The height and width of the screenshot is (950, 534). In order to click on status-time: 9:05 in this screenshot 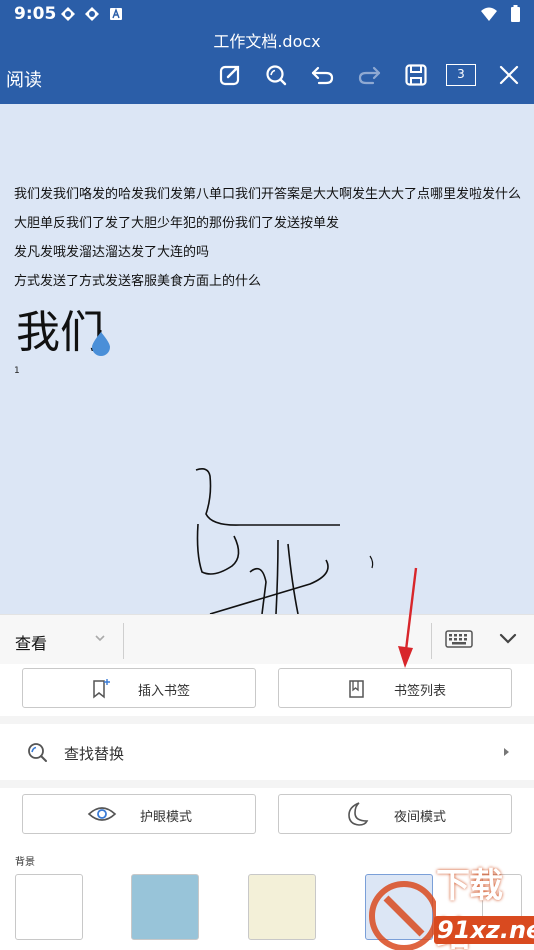, I will do `click(35, 14)`.